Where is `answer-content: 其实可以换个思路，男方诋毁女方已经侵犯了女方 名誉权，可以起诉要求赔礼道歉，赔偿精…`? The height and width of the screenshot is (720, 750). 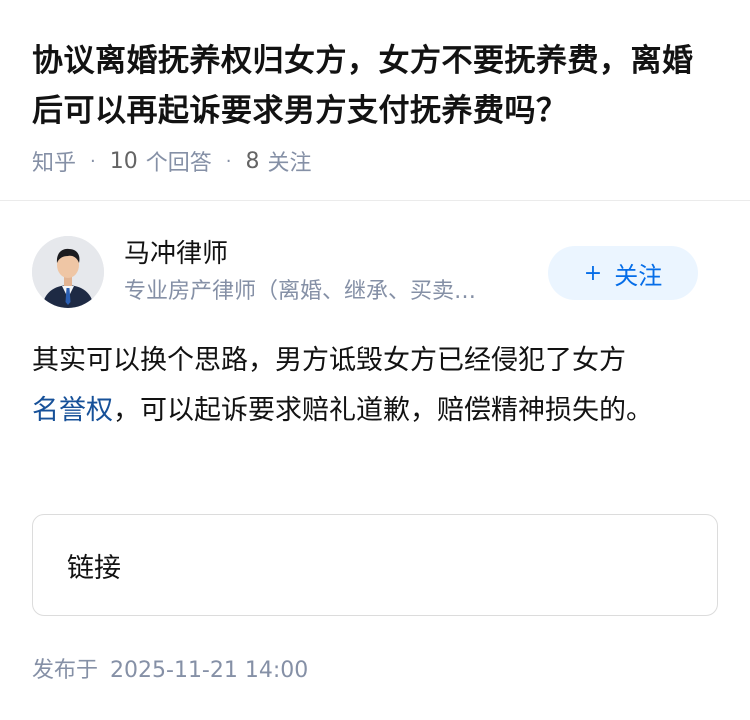
answer-content: 其实可以换个思路，男方诋毁女方已经侵犯了女方 名誉权，可以起诉要求赔礼道歉，赔偿精… is located at coordinates (367, 386).